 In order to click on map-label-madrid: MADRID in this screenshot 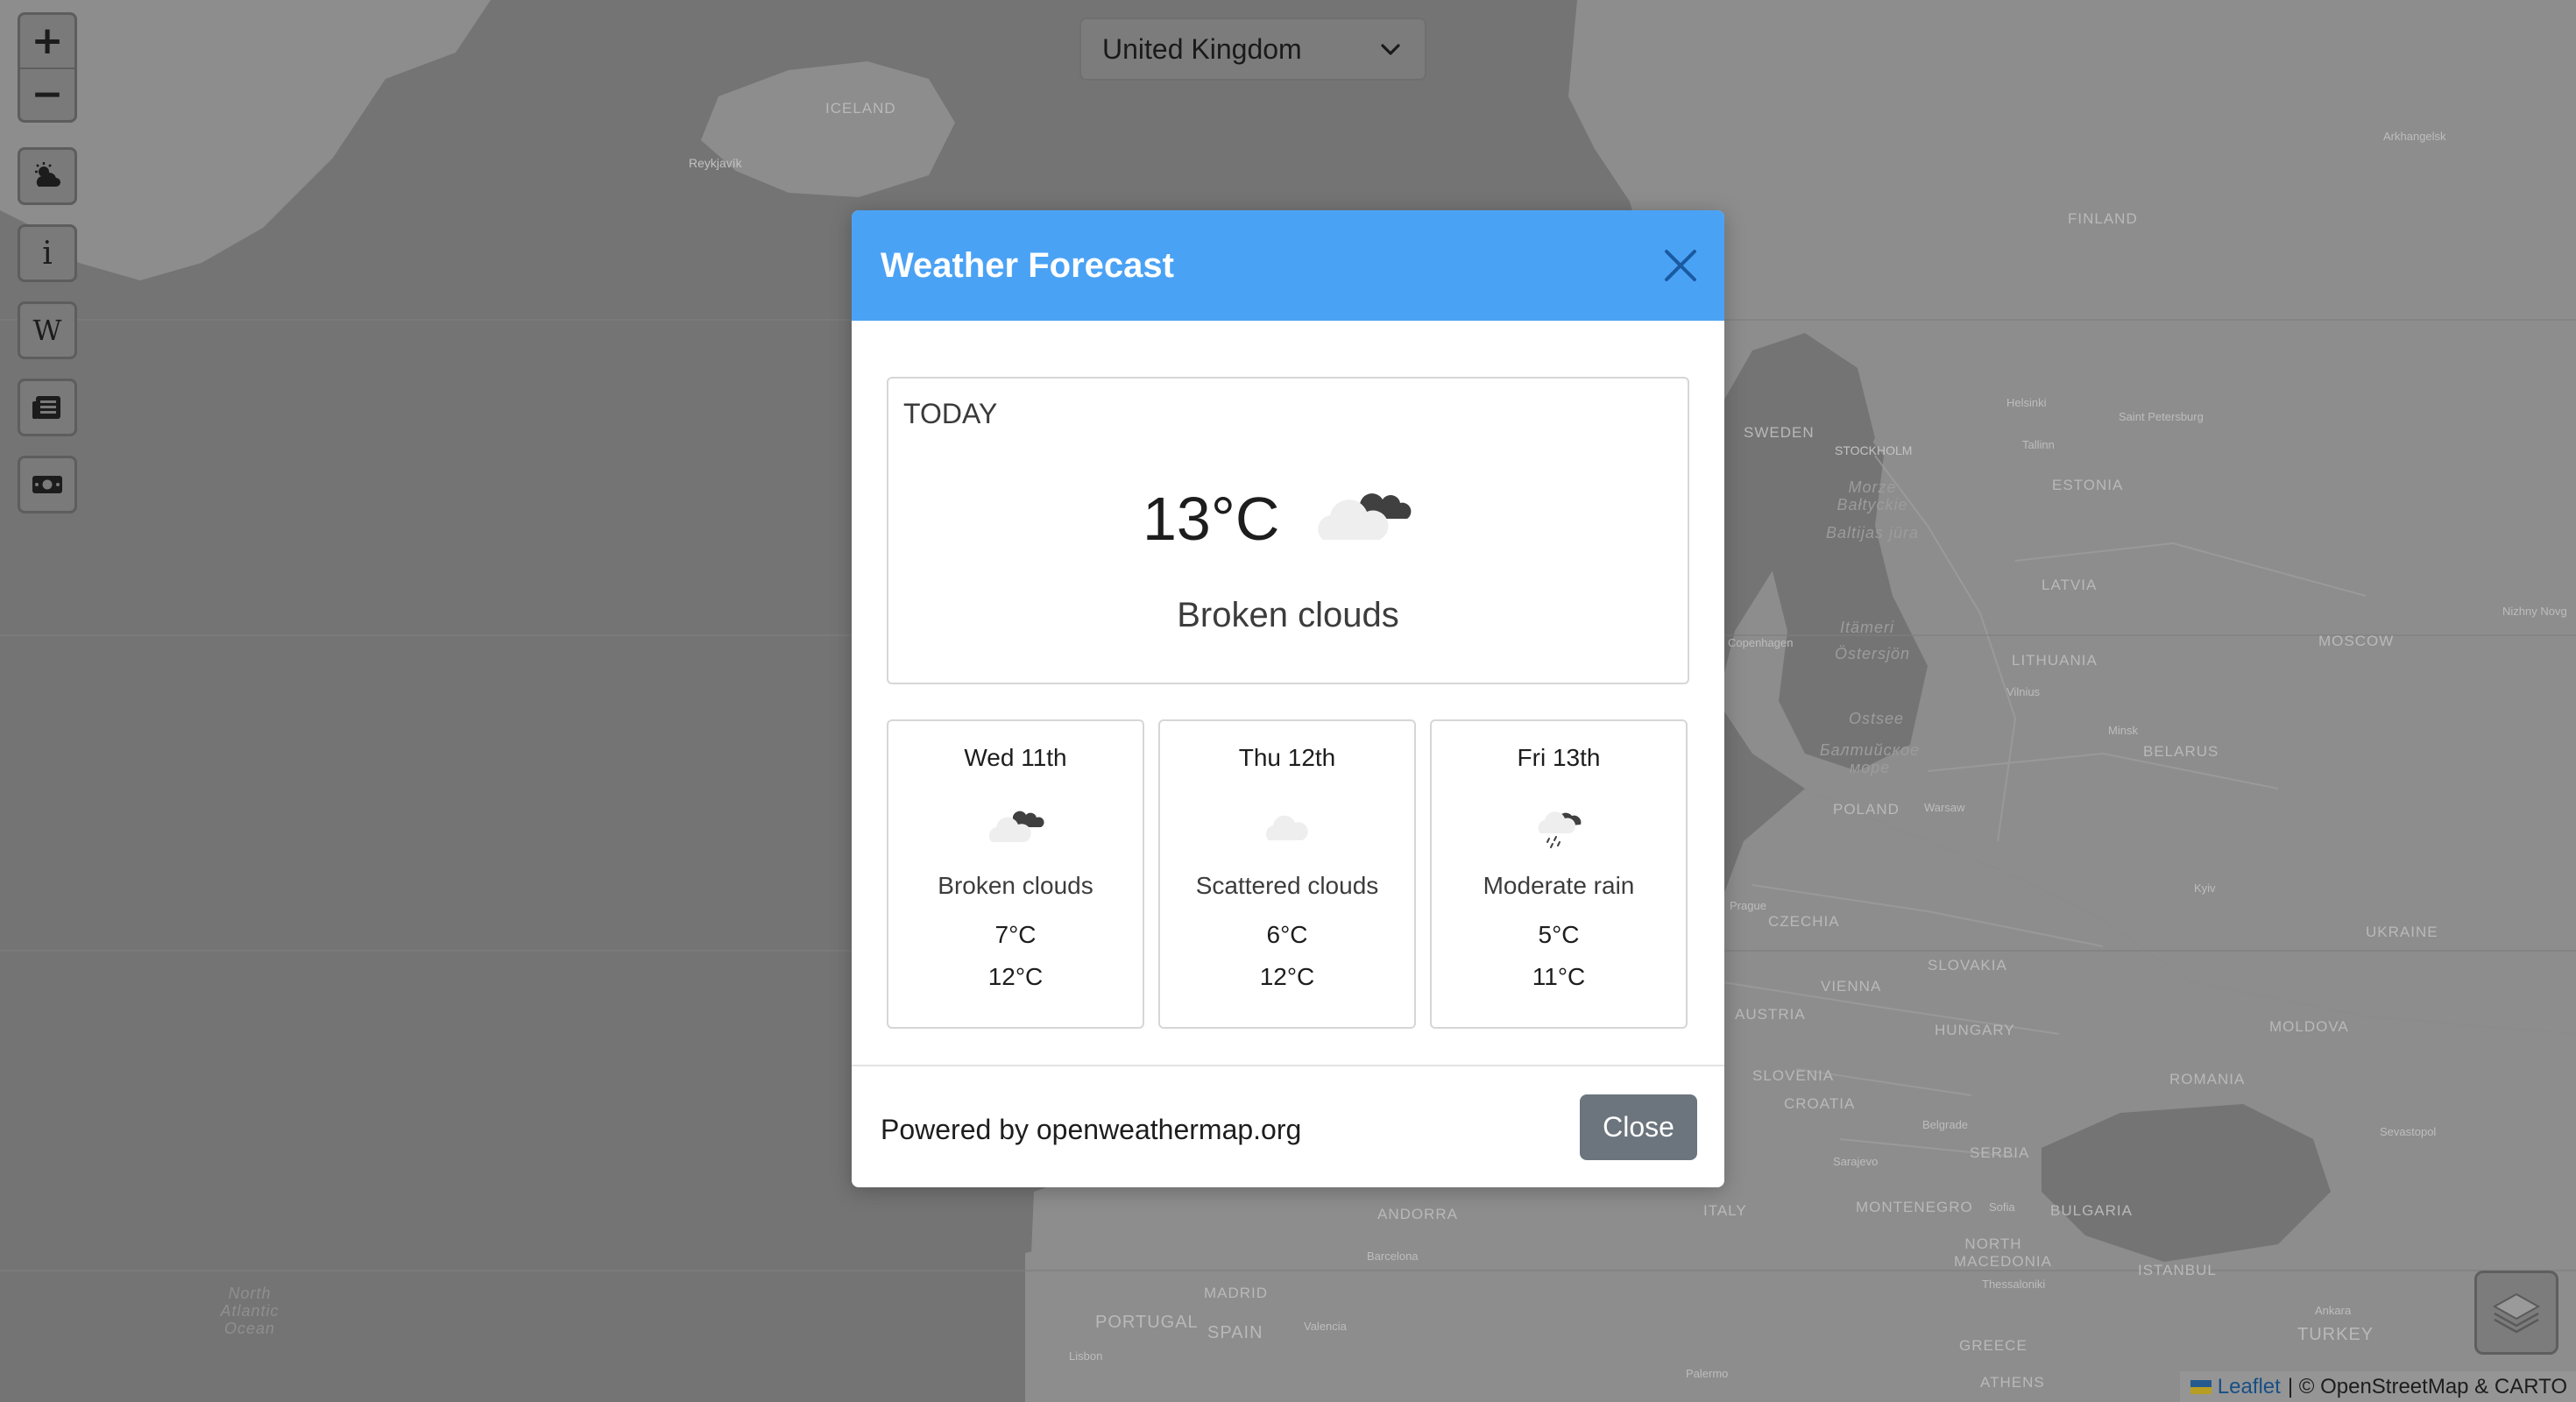, I will do `click(1236, 1293)`.